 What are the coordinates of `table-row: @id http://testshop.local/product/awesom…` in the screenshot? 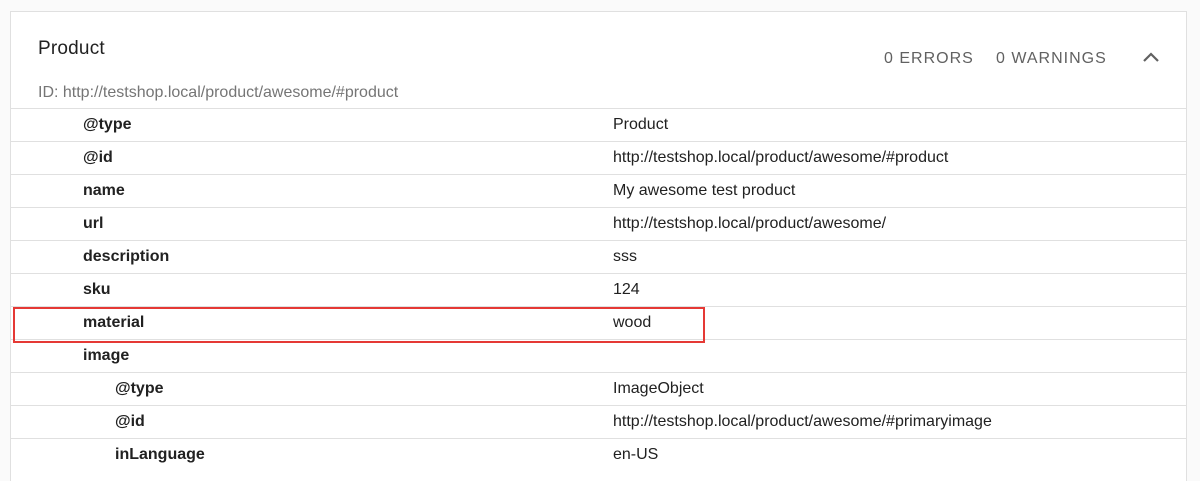 It's located at (598, 157).